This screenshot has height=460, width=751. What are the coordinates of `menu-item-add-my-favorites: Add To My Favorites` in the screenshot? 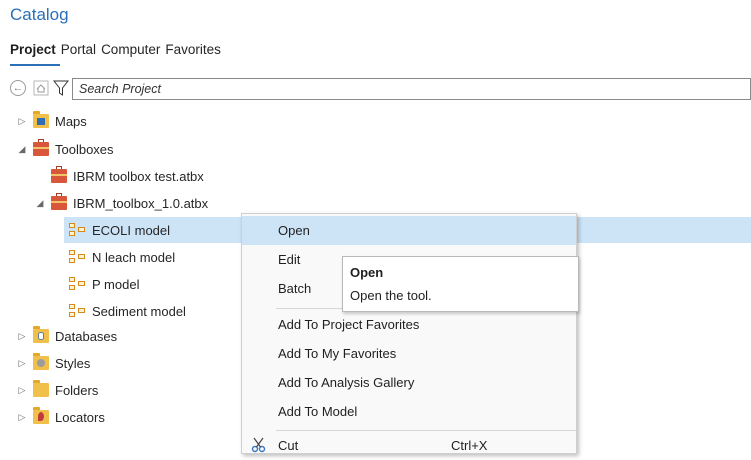 It's located at (409, 353).